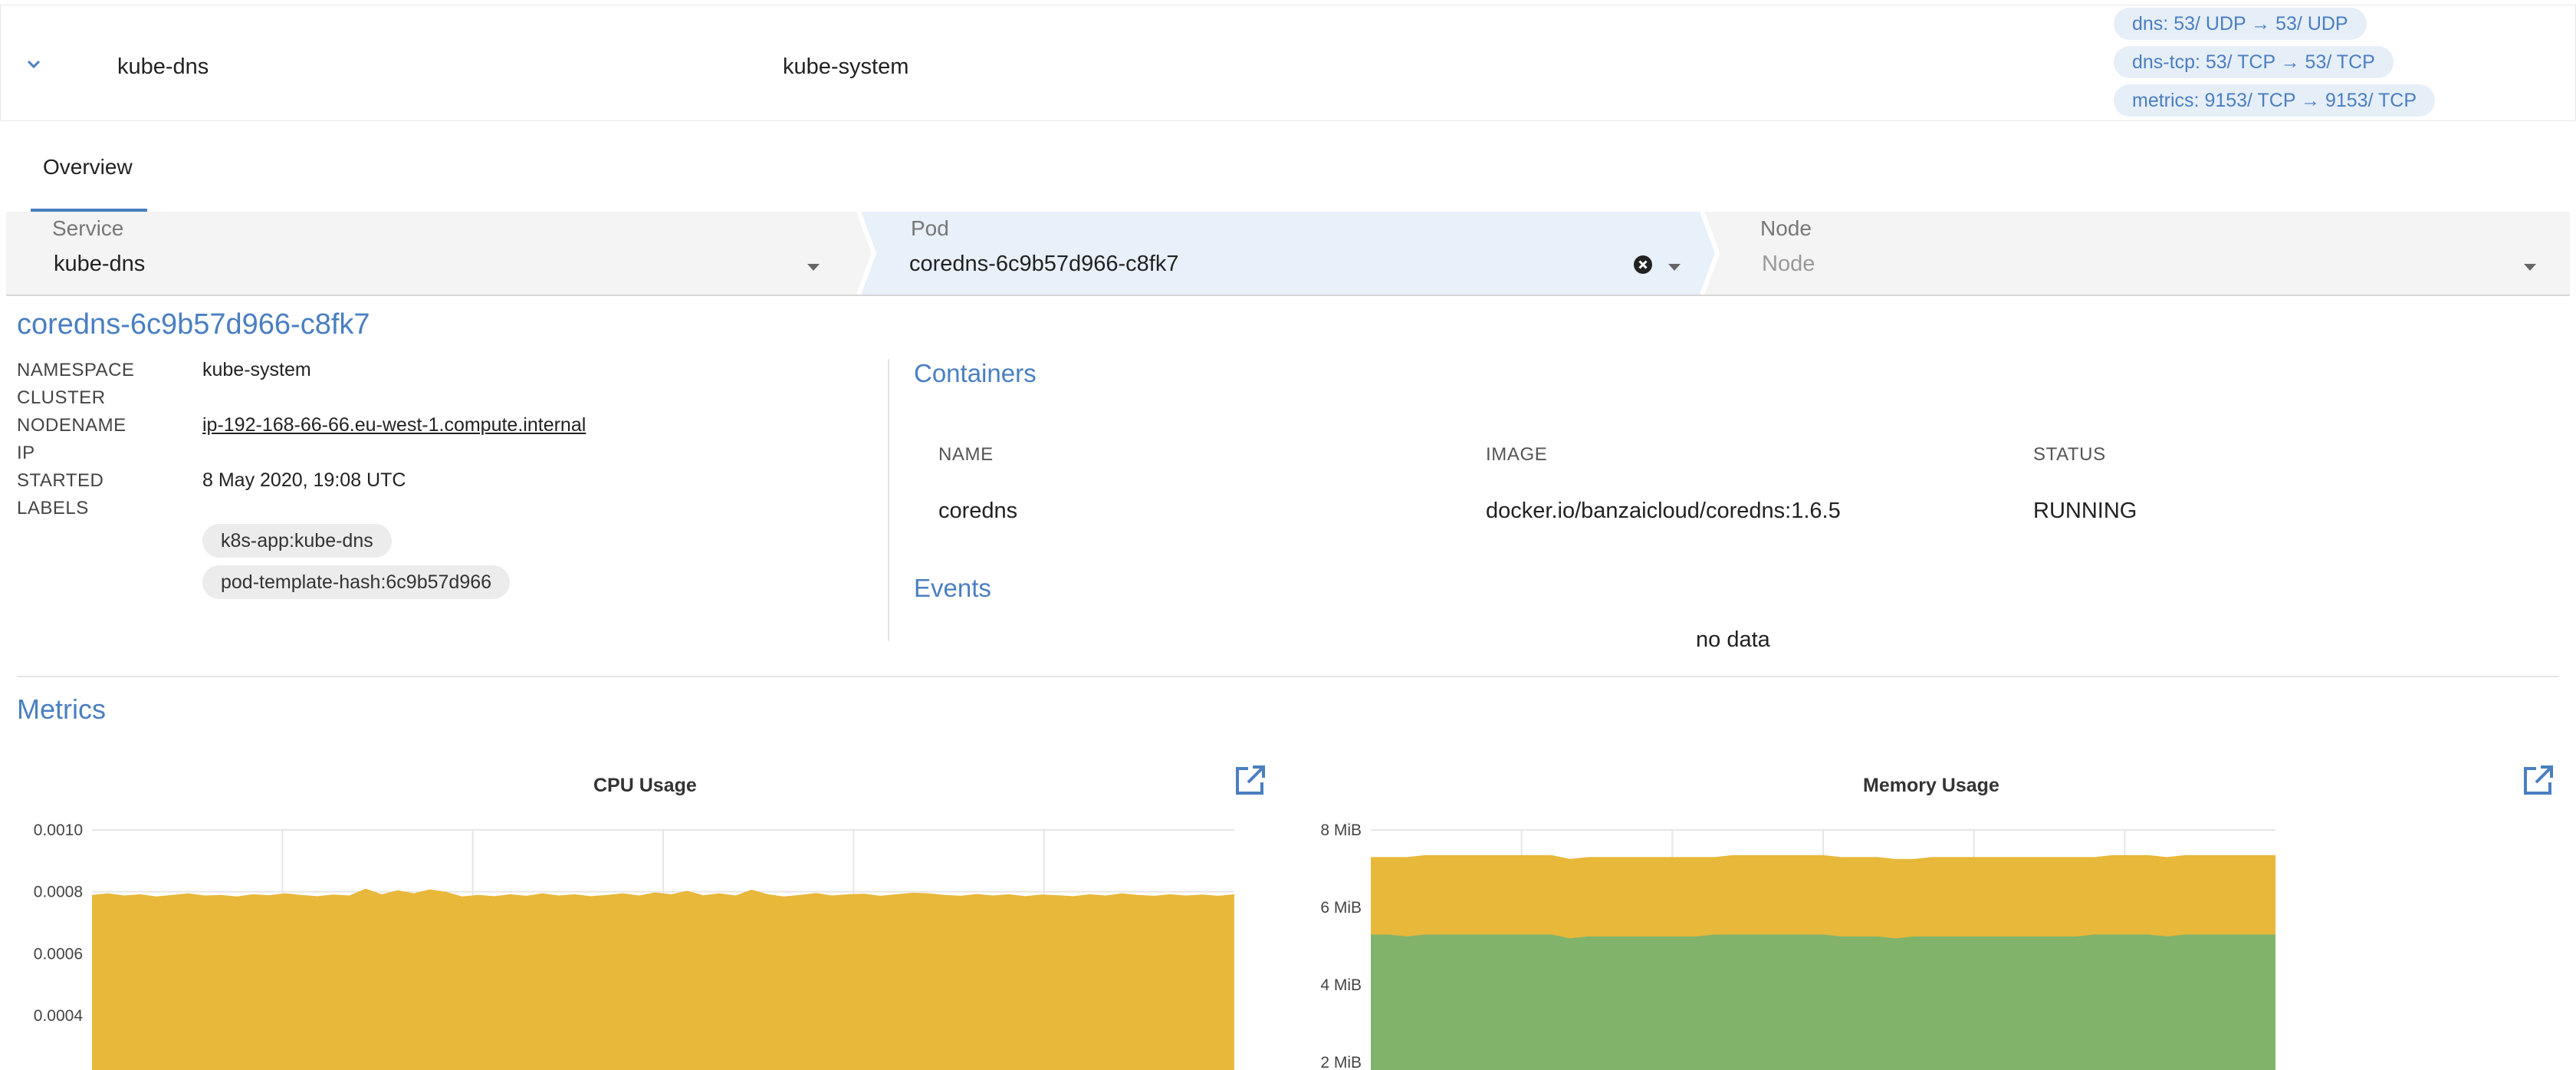 This screenshot has height=1070, width=2576. What do you see at coordinates (889, 500) in the screenshot?
I see `vertical-divider` at bounding box center [889, 500].